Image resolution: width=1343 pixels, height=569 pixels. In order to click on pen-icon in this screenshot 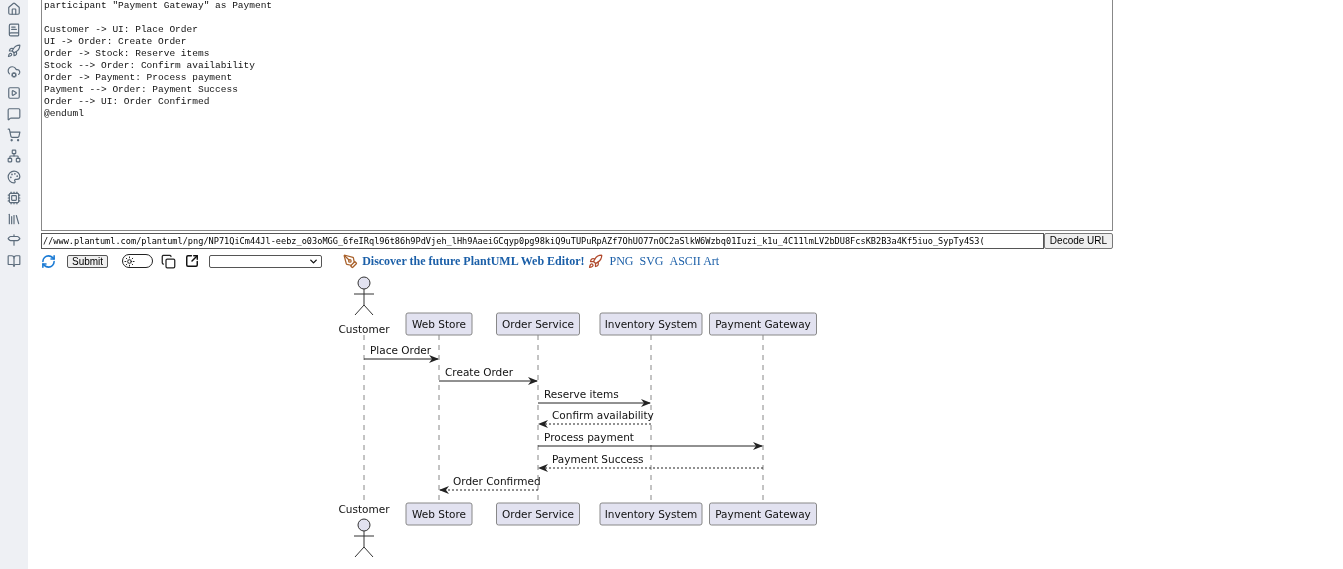, I will do `click(351, 261)`.